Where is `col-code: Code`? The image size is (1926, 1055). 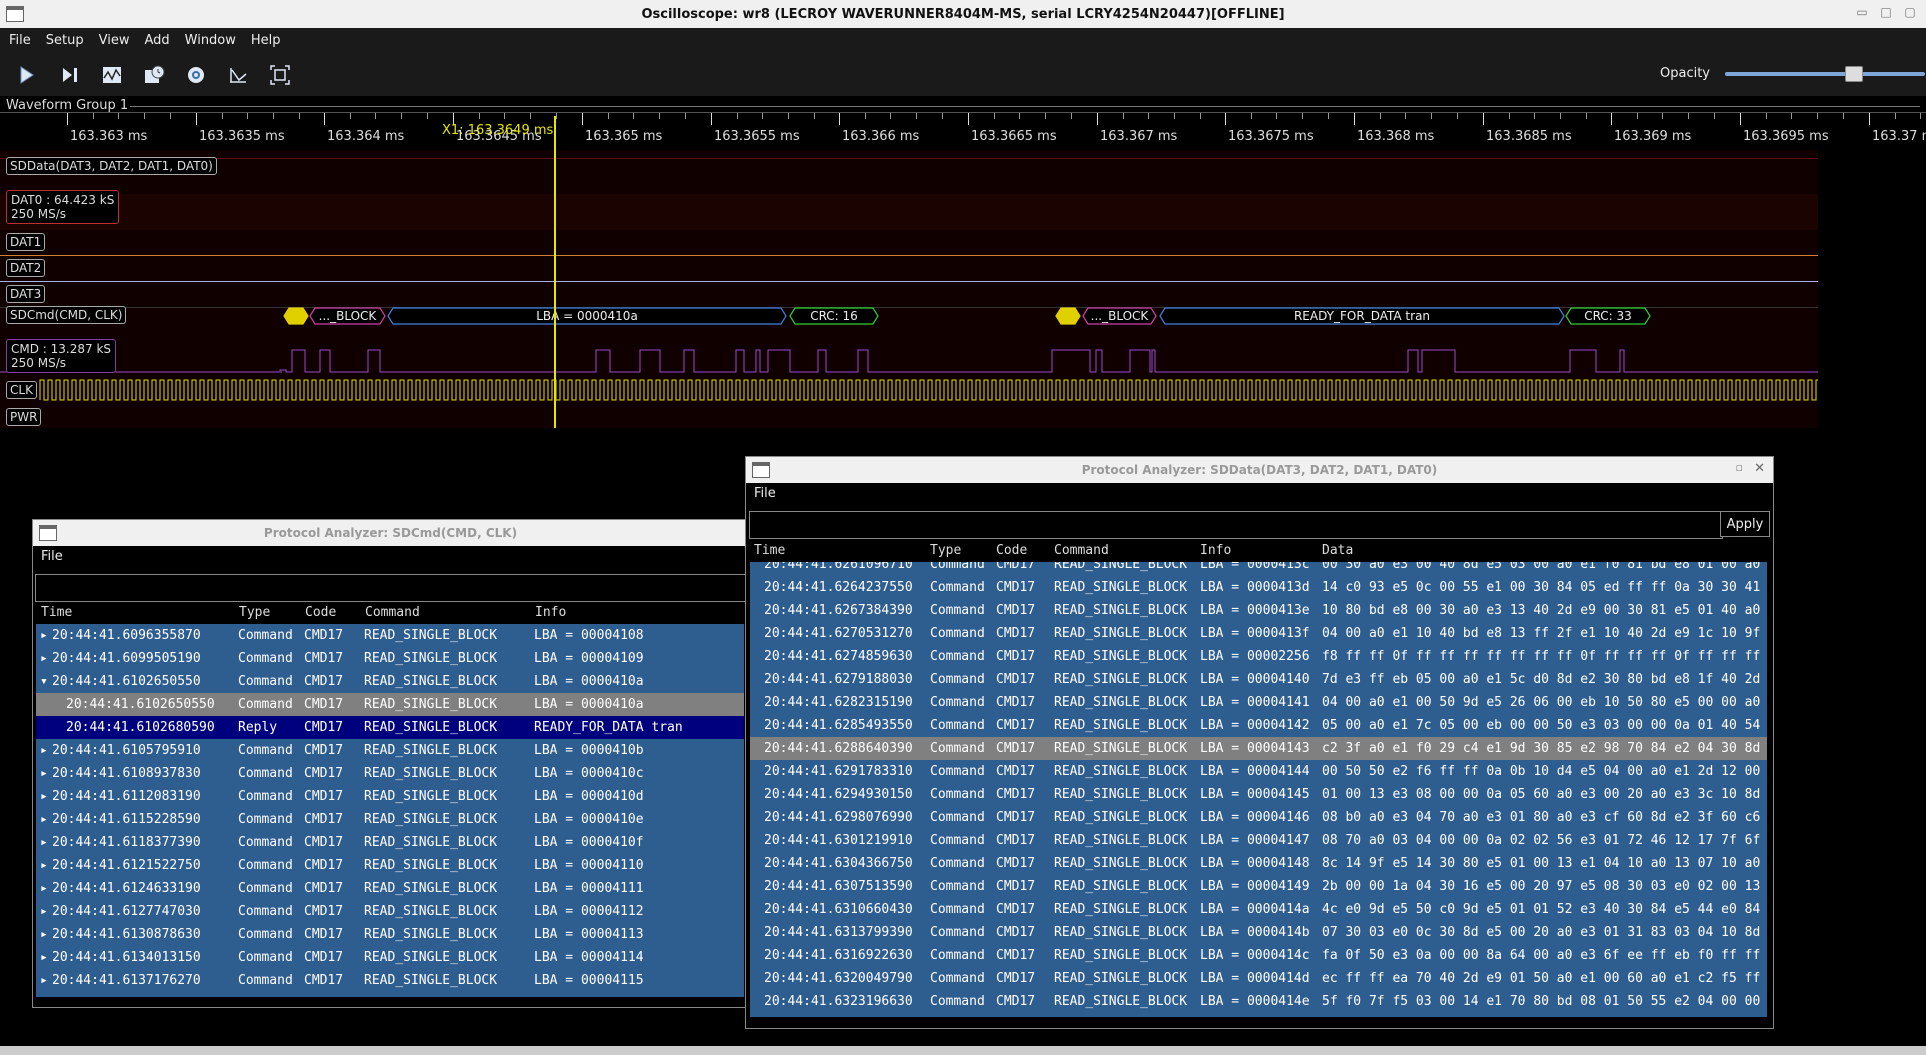
col-code: Code is located at coordinates (1011, 550).